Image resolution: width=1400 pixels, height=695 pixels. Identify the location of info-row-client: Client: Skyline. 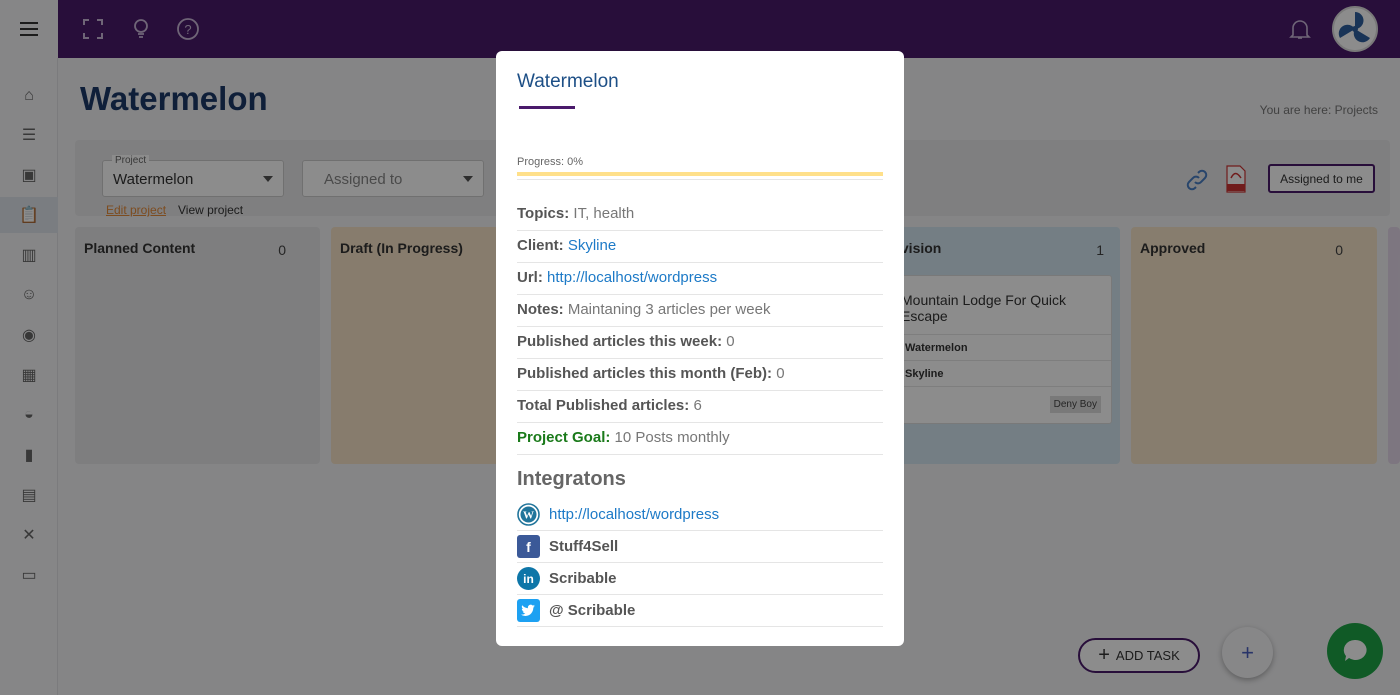
(700, 247).